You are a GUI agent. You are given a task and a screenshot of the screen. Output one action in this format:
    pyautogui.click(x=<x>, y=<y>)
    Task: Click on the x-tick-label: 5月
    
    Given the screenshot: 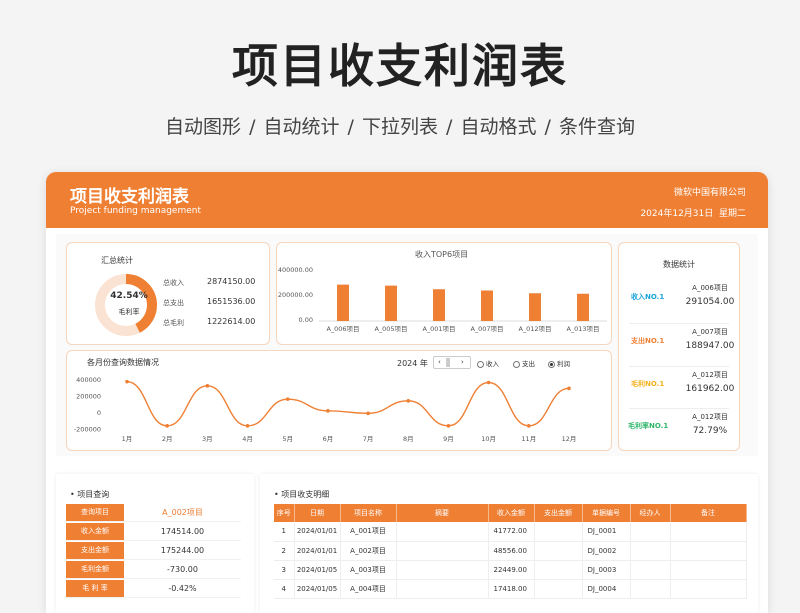 What is the action you would take?
    pyautogui.click(x=287, y=439)
    